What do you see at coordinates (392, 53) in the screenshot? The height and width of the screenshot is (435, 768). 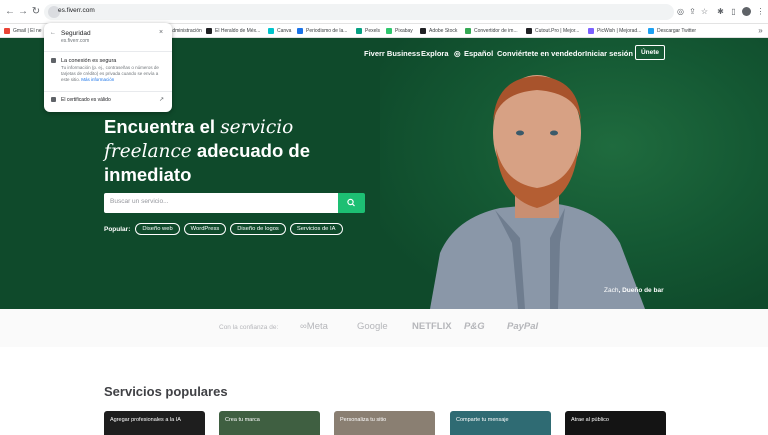 I see `nav-fiverr-business: Fiverr Business` at bounding box center [392, 53].